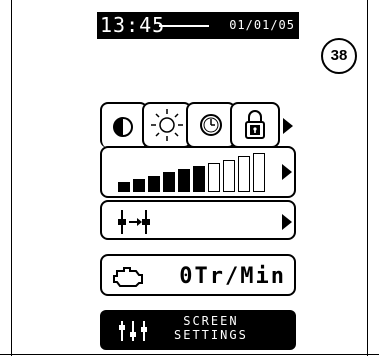 This screenshot has width=379, height=356. What do you see at coordinates (211, 321) in the screenshot?
I see `screen-settings-line1: SCREEN` at bounding box center [211, 321].